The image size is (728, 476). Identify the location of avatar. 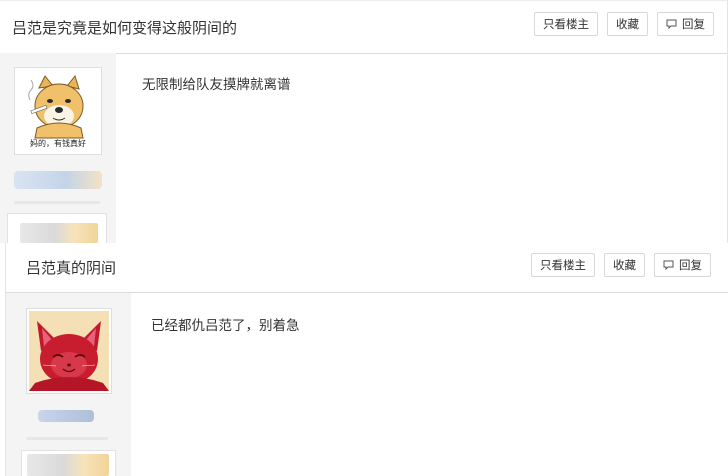
(69, 351).